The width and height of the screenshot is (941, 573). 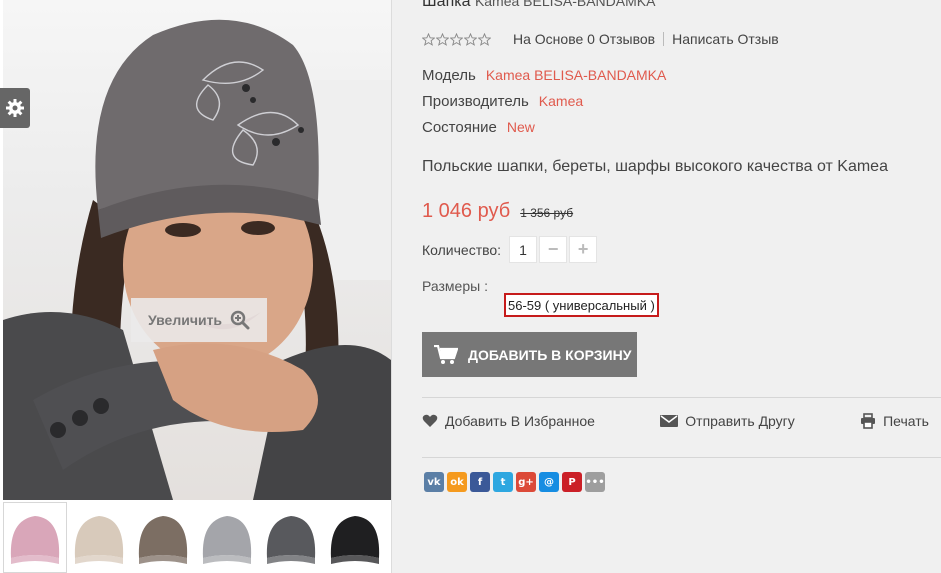 I want to click on zoom-in-icon, so click(x=240, y=320).